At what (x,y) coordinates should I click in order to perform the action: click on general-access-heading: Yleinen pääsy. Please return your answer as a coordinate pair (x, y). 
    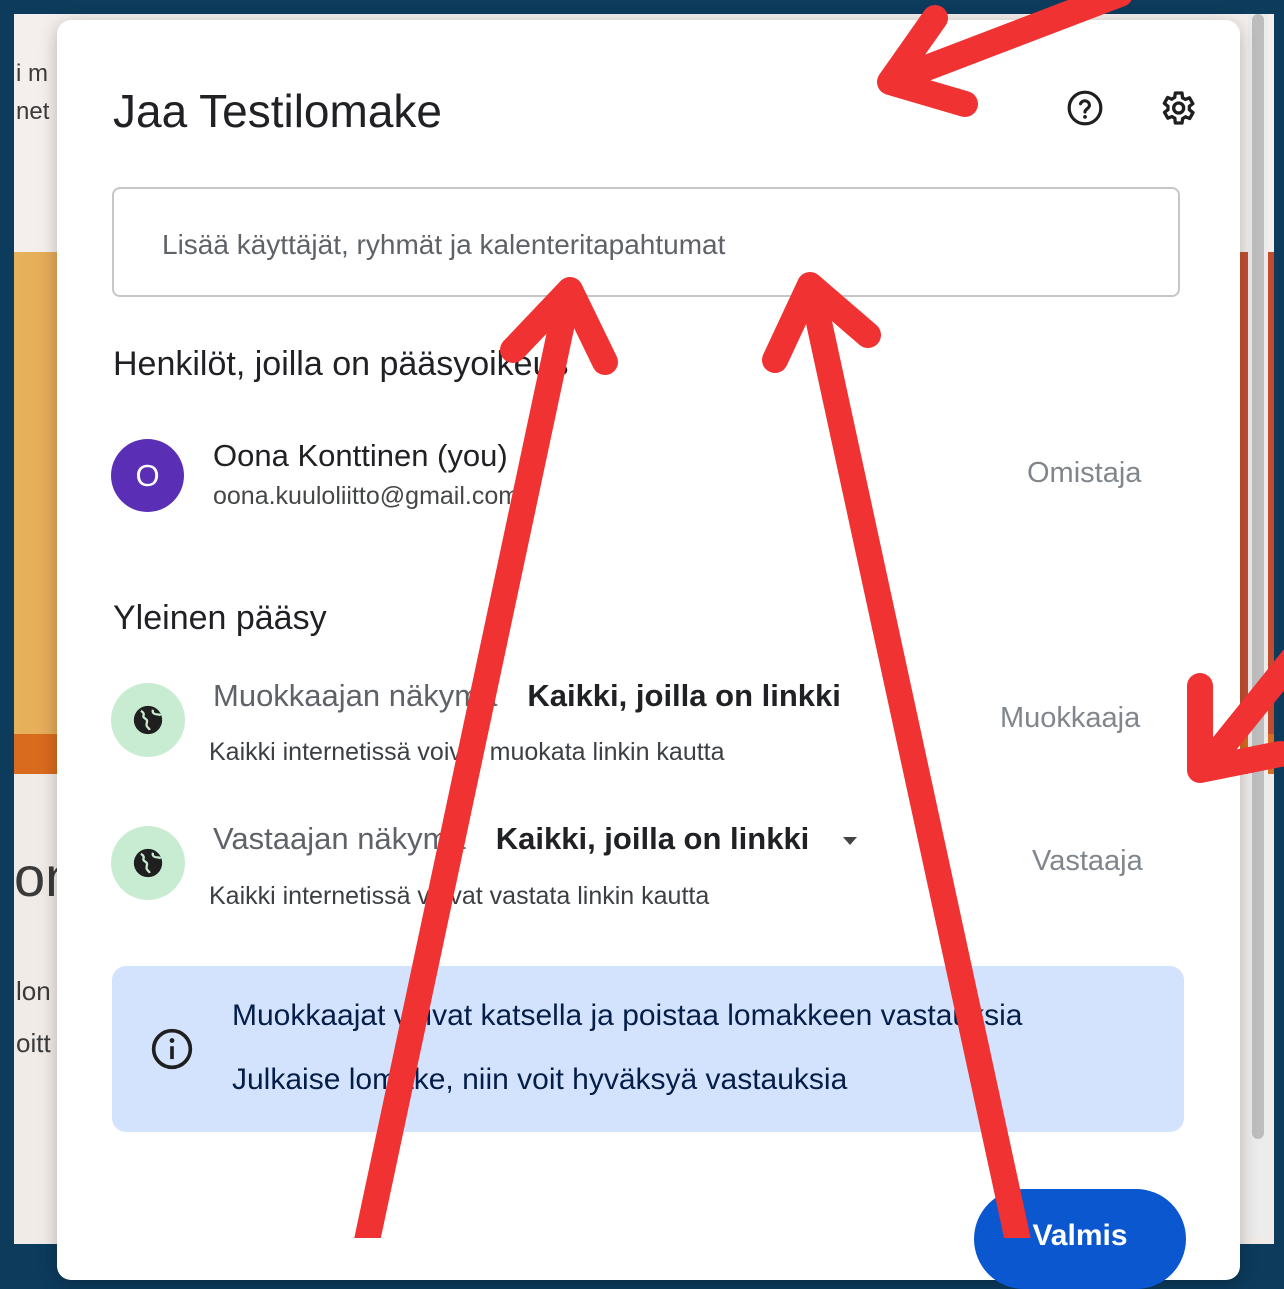
    Looking at the image, I should click on (220, 618).